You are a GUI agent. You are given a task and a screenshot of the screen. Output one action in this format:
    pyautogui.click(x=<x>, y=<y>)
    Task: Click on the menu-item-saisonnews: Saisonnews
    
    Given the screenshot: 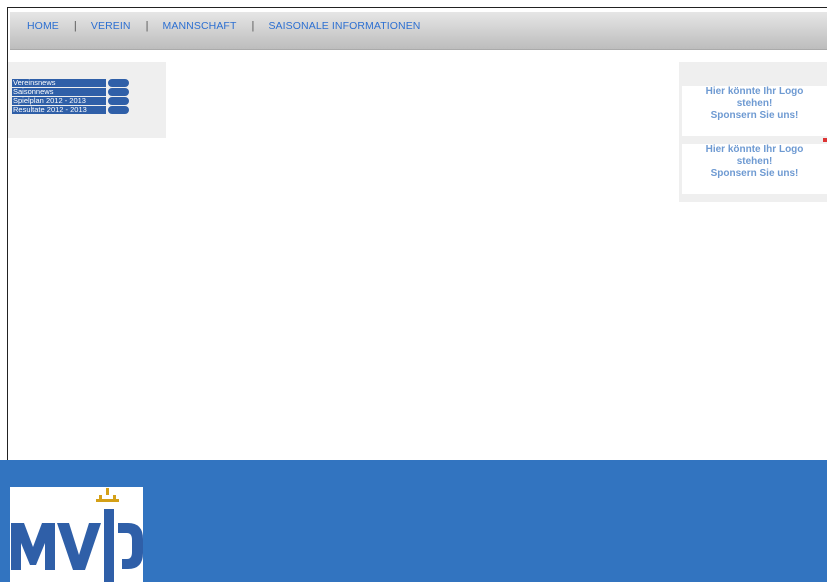 What is the action you would take?
    pyautogui.click(x=70, y=91)
    